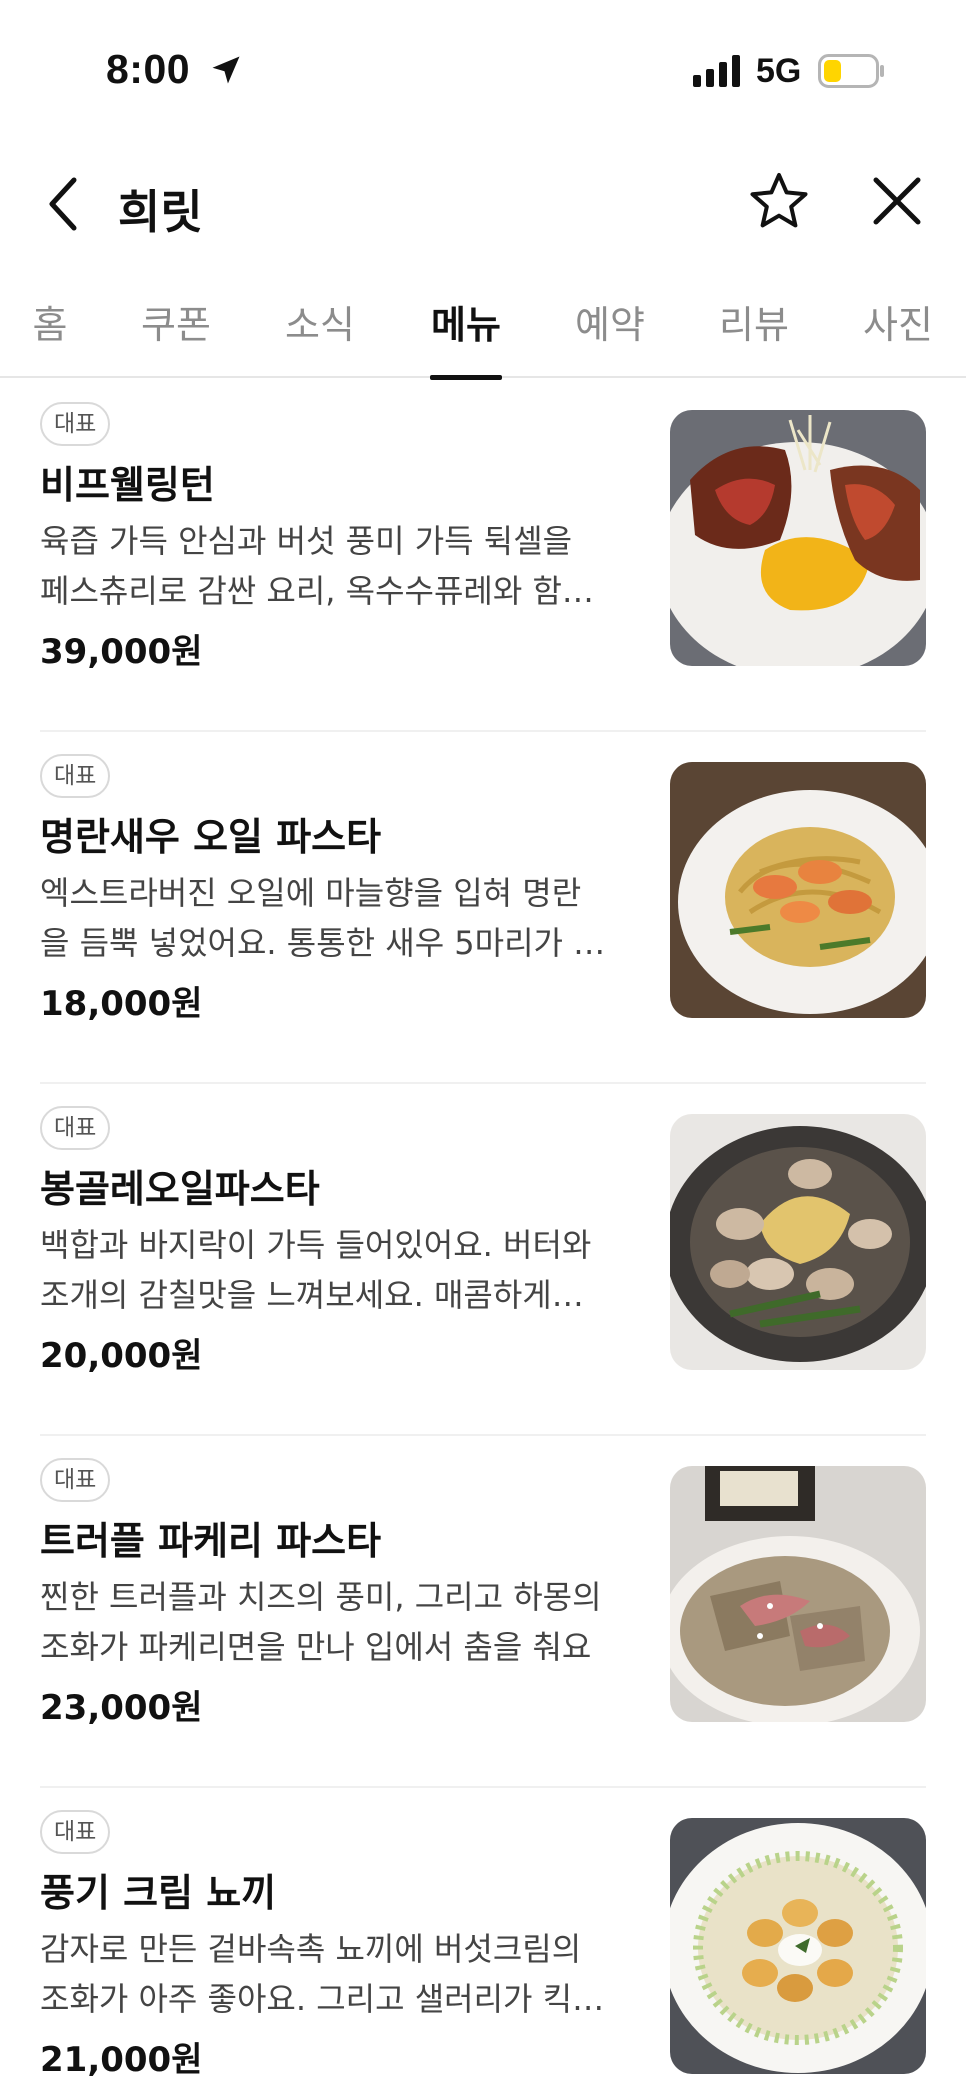  Describe the element at coordinates (121, 1708) in the screenshot. I see `menu-item-price: 23,000원` at that location.